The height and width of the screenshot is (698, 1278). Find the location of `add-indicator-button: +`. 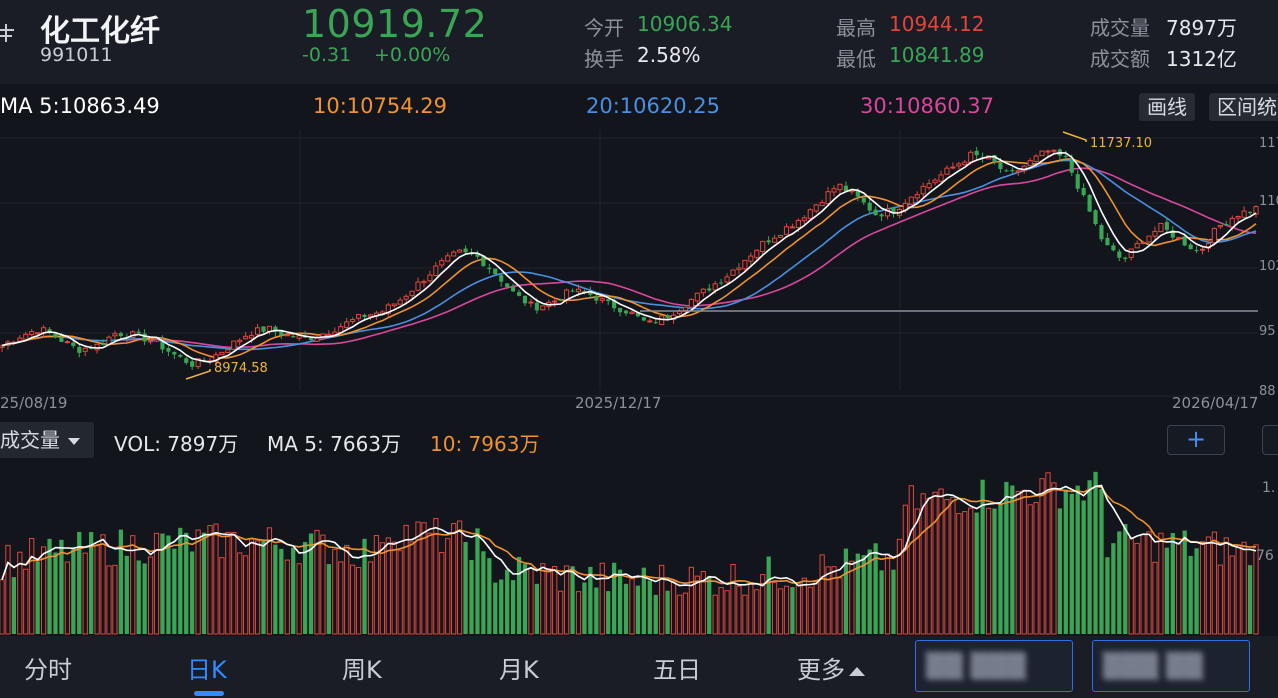

add-indicator-button: + is located at coordinates (1196, 440).